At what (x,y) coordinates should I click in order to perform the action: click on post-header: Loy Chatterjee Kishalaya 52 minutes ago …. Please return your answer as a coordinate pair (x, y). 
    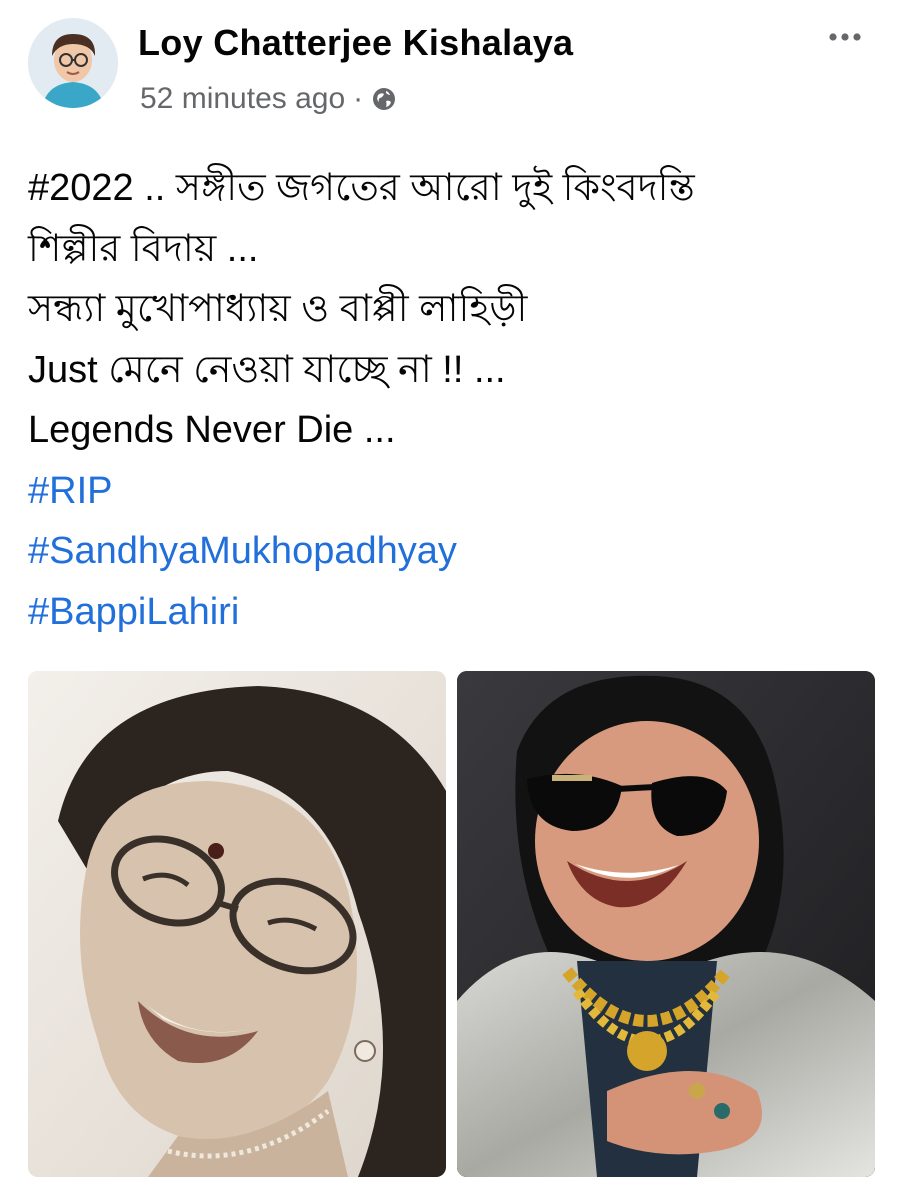
    Looking at the image, I should click on (453, 68).